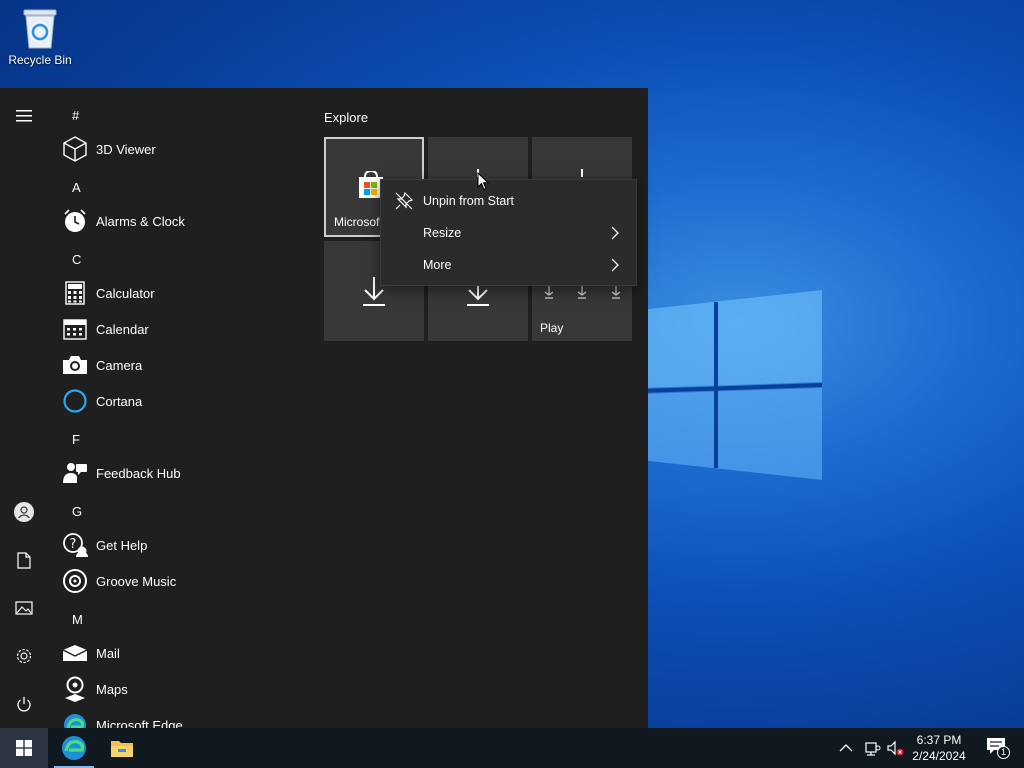  Describe the element at coordinates (939, 740) in the screenshot. I see `clock-time: 6:37 PM` at that location.